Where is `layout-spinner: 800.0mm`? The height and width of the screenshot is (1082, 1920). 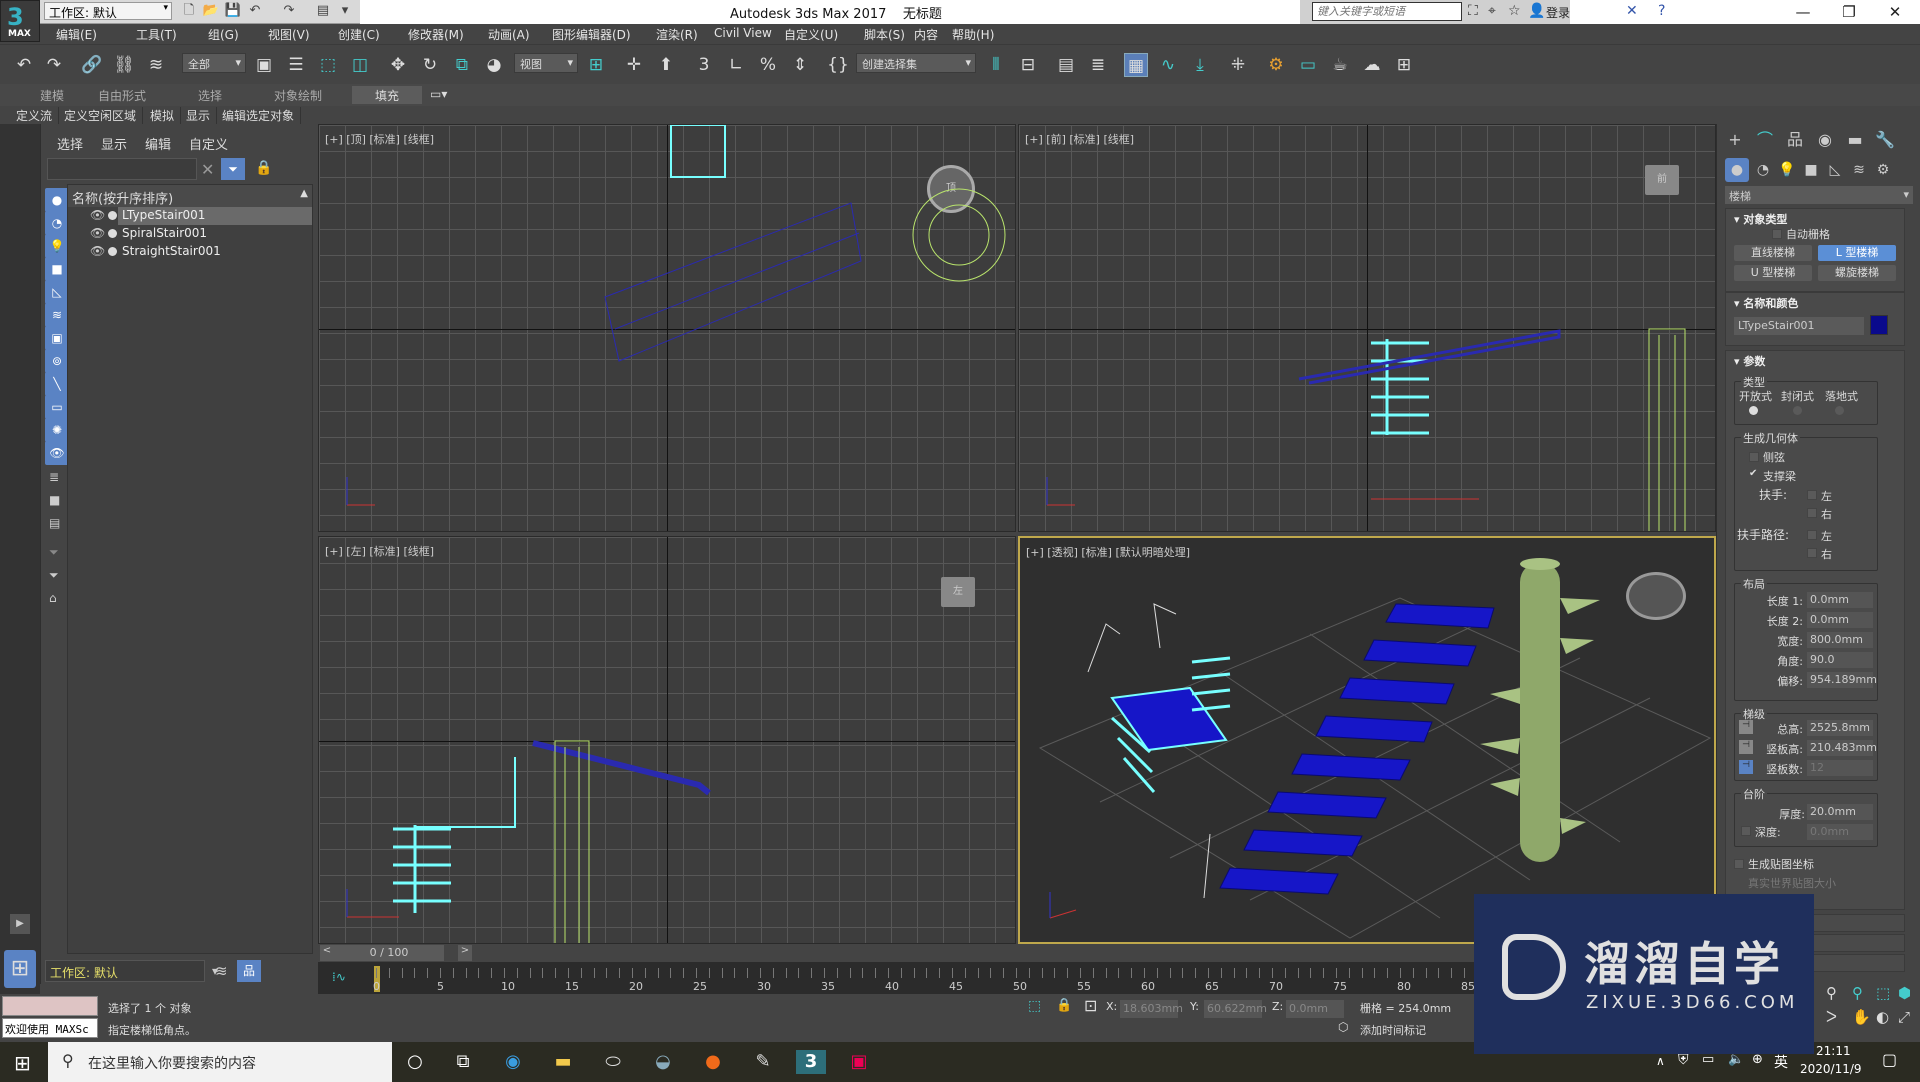
layout-spinner: 800.0mm is located at coordinates (1840, 640).